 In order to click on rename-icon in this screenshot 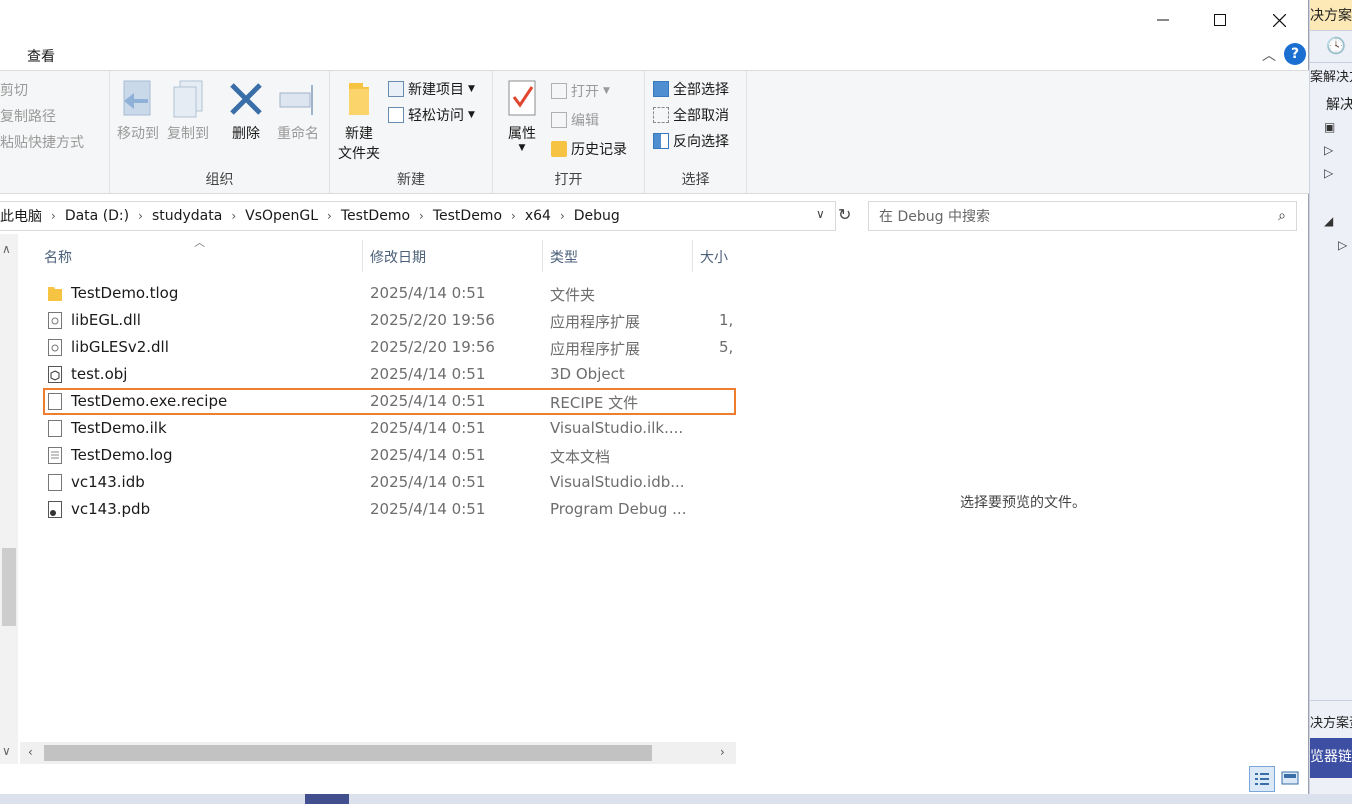, I will do `click(296, 100)`.